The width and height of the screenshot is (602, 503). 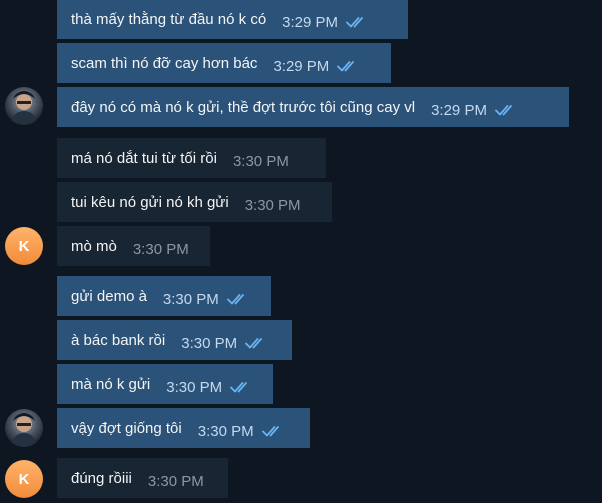 I want to click on message-bubble-incoming: đúng rồiii 3:30 PM, so click(x=142, y=478).